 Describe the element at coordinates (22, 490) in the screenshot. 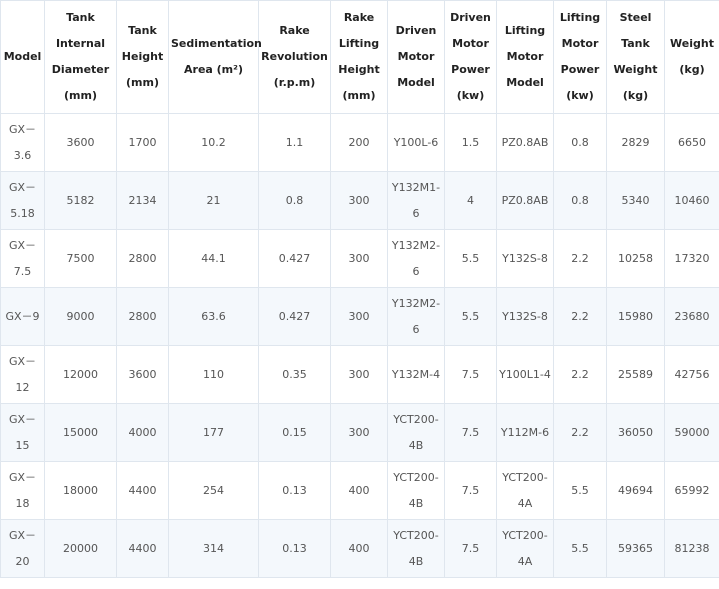

I see `cell-model: GX－ 18` at that location.